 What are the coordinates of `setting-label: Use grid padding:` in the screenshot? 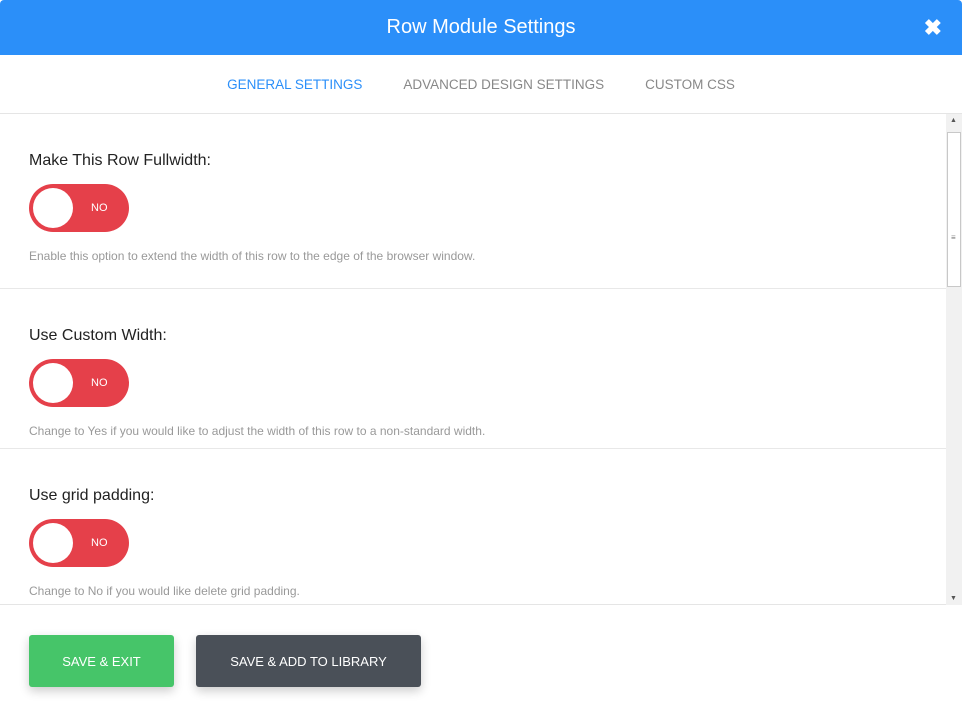 It's located at (92, 495).